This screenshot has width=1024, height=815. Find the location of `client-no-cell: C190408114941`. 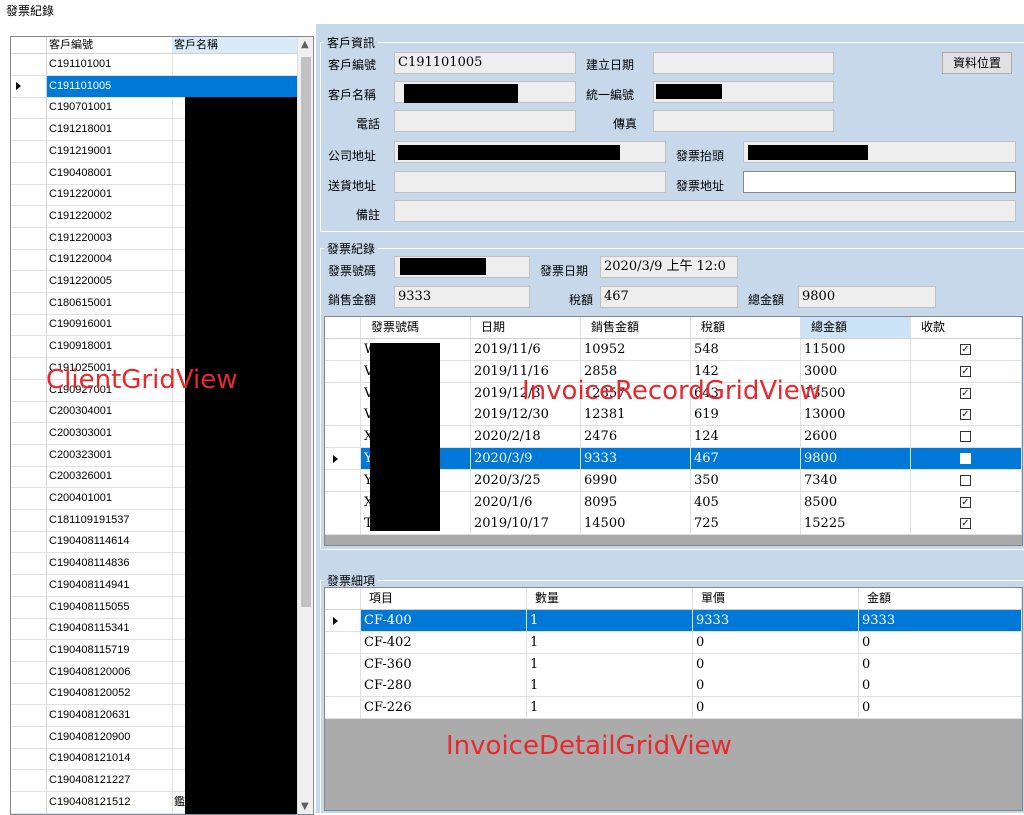

client-no-cell: C190408114941 is located at coordinates (110, 585).